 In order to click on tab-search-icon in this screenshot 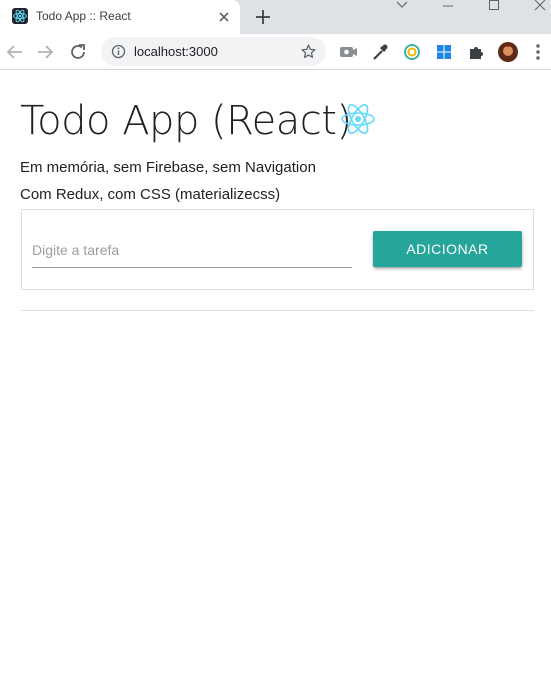, I will do `click(402, 15)`.